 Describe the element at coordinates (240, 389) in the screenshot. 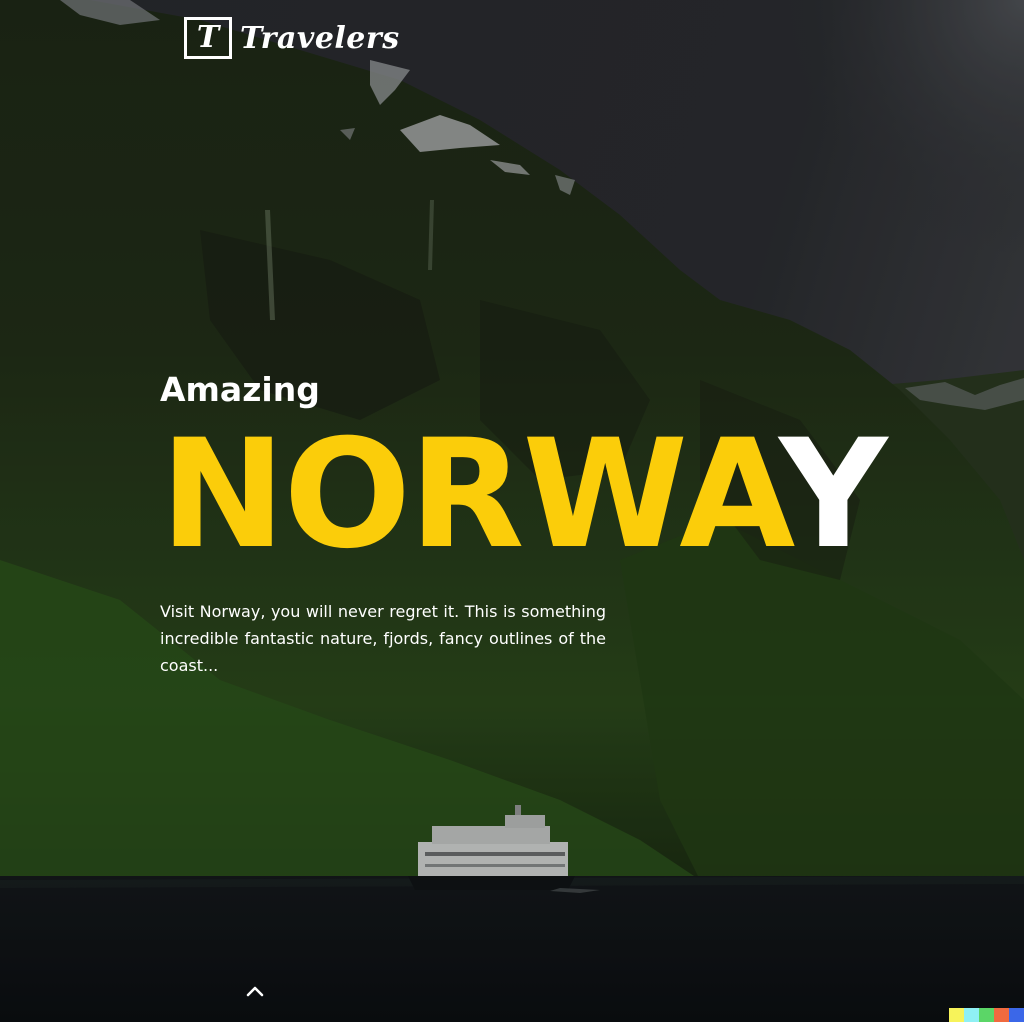

I see `hero-kicker: Amazing` at that location.